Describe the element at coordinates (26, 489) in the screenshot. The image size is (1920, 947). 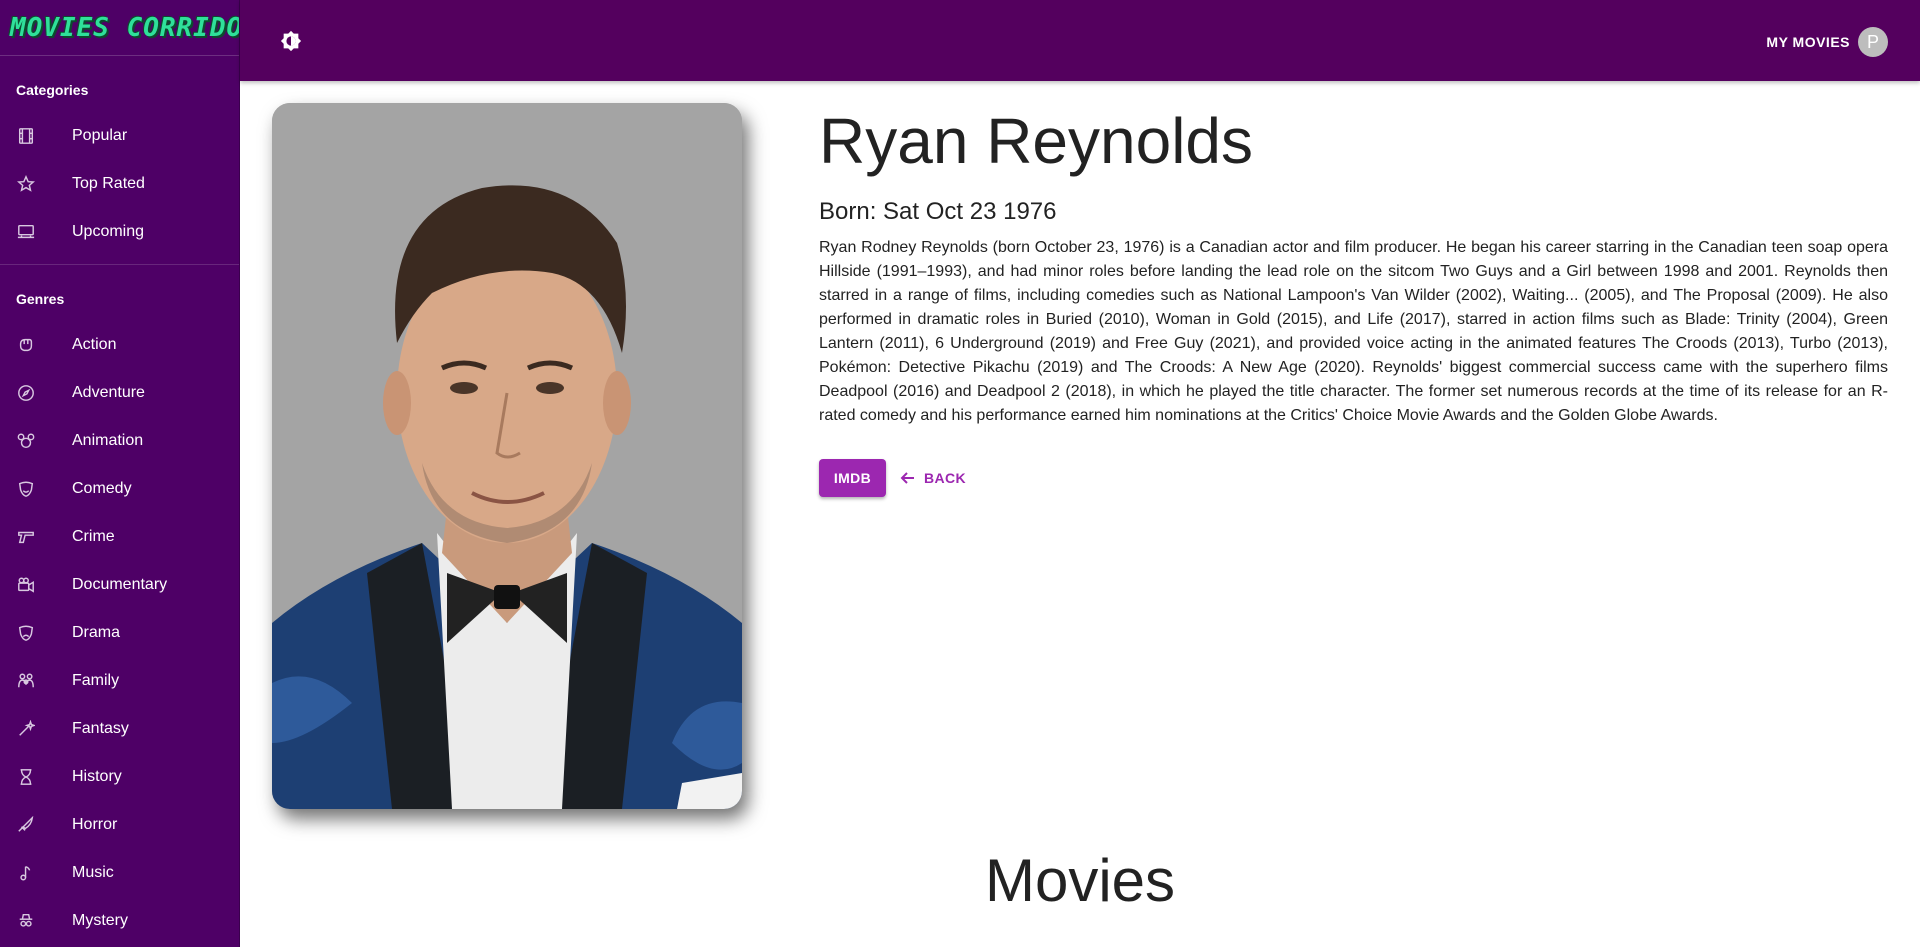
I see `mask-icon` at that location.